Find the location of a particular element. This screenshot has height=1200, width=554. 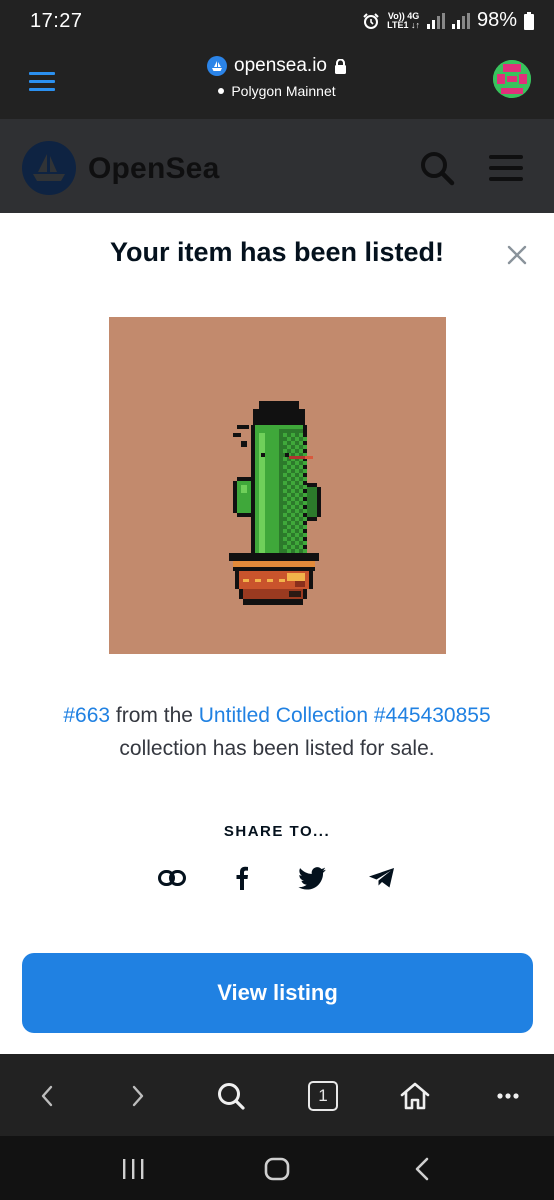

collection-link: Untitled Collection #445430855 is located at coordinates (345, 715).